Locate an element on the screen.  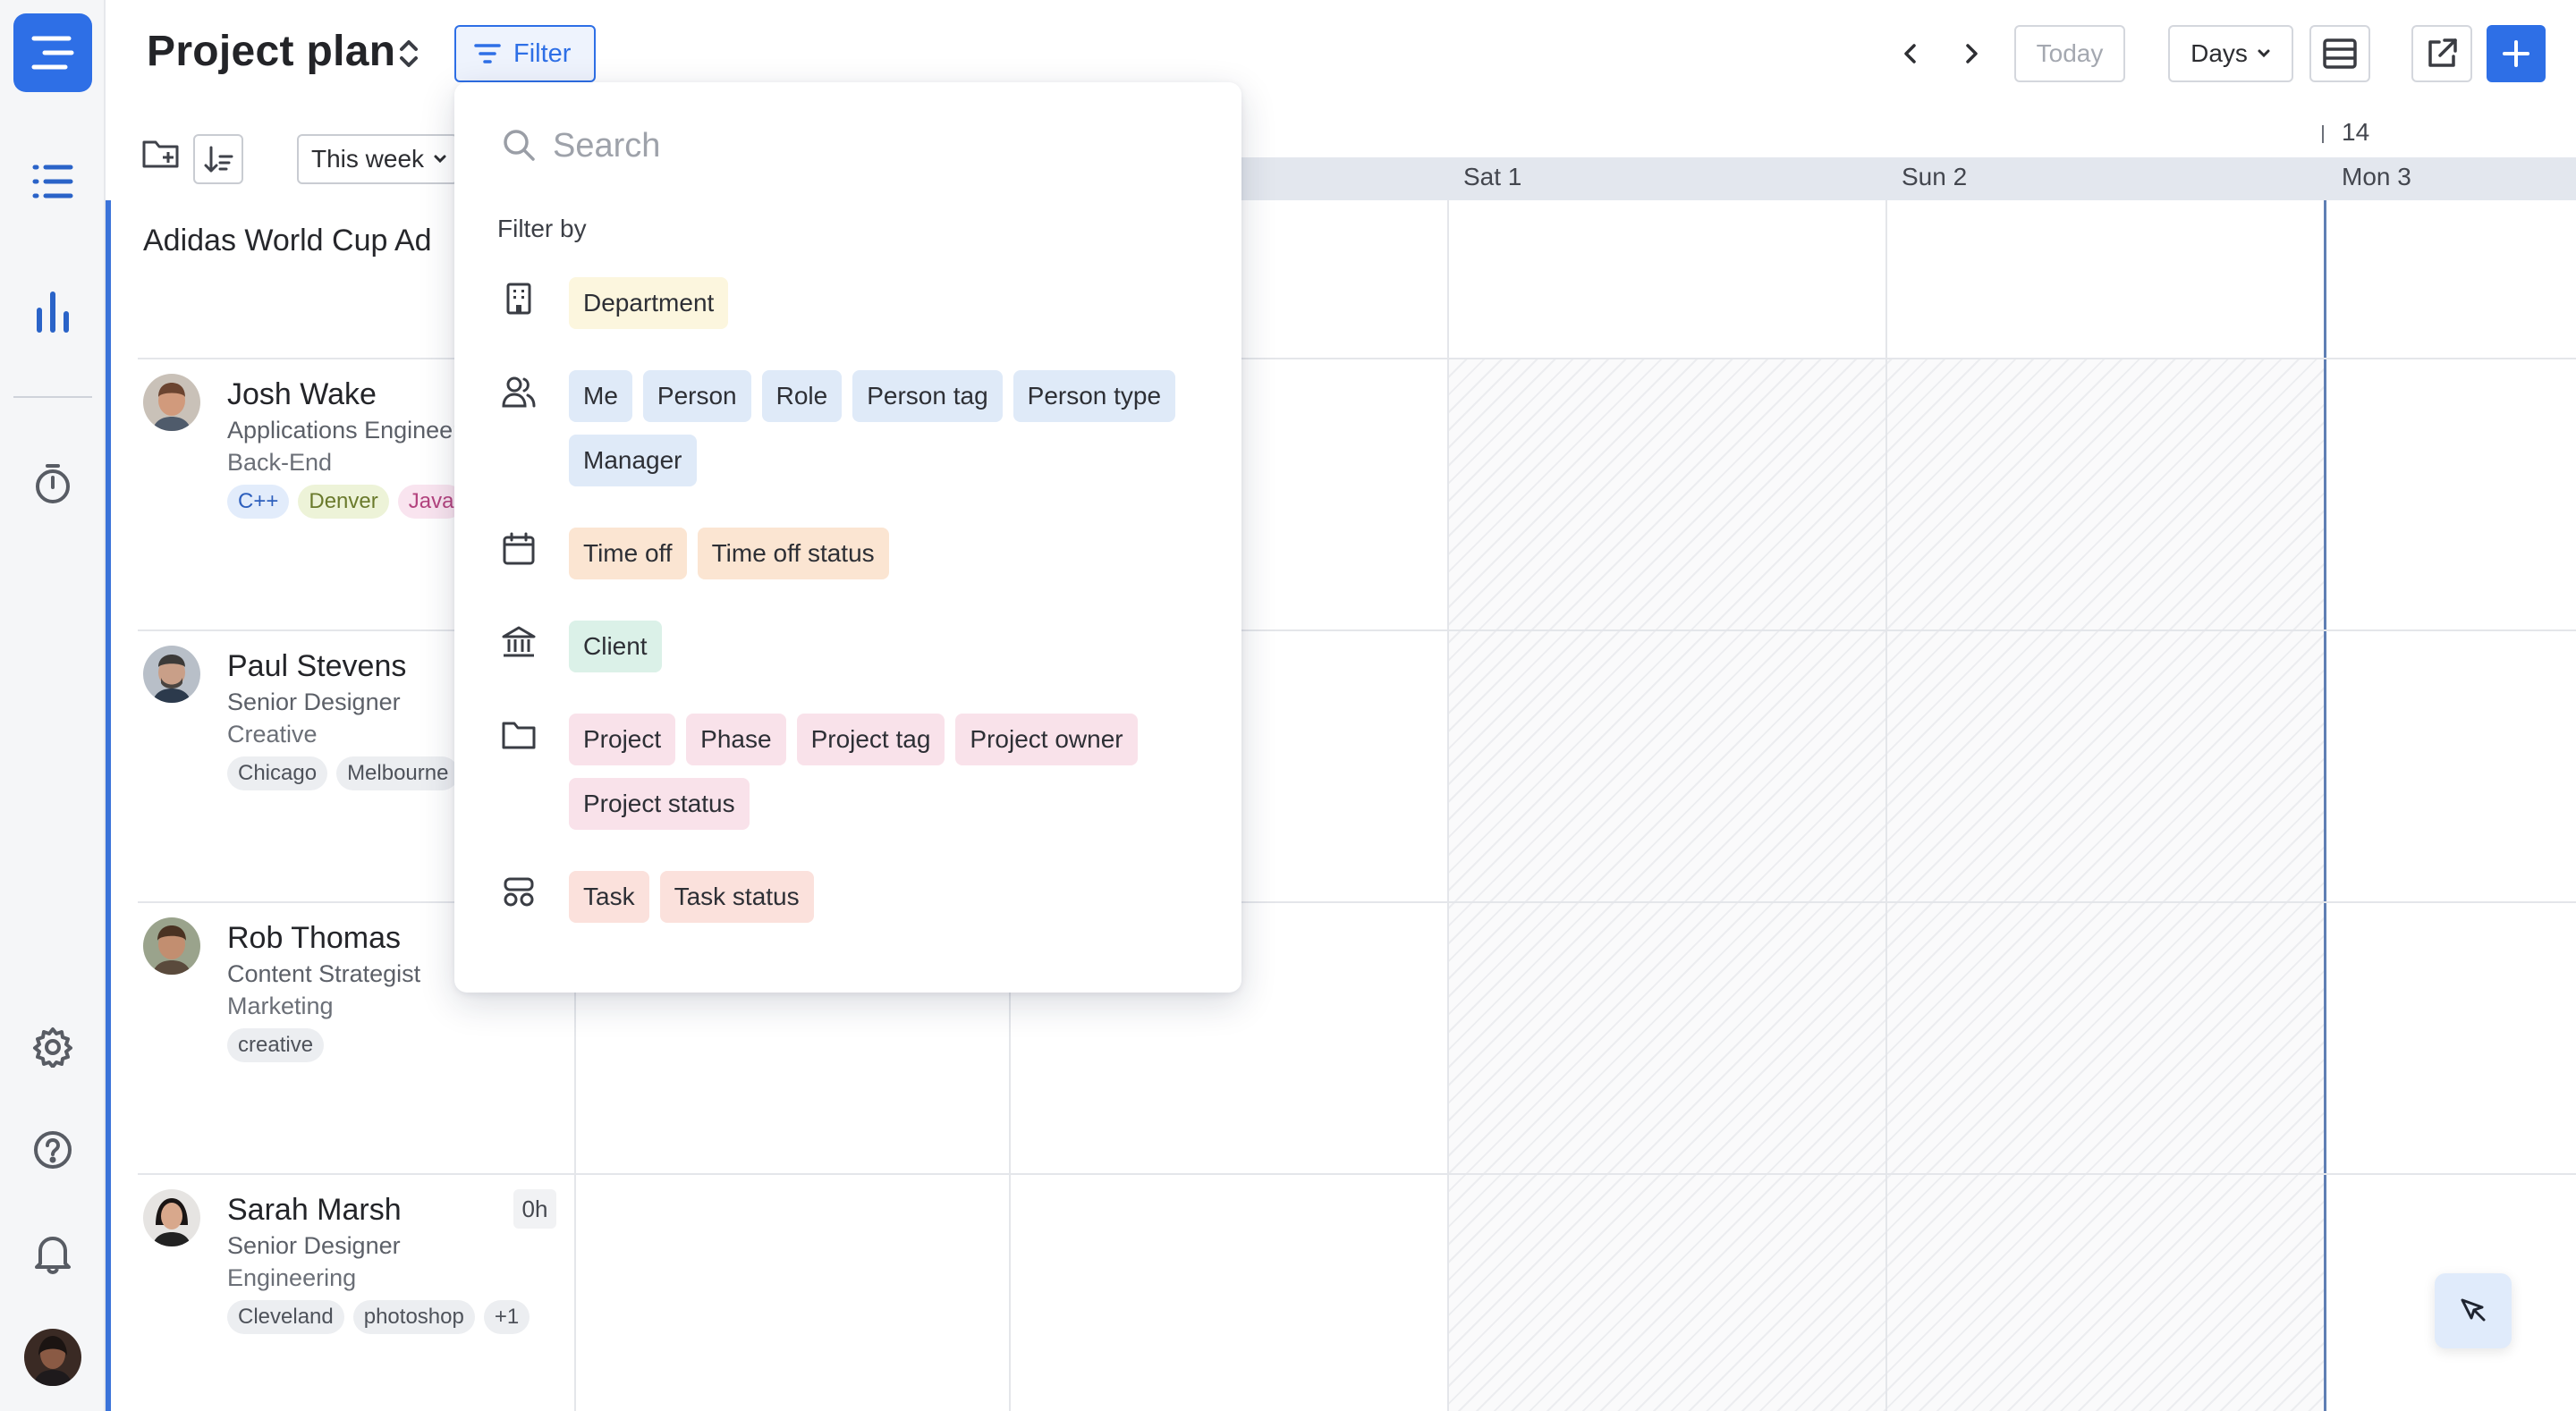
filter-chip-task: Task is located at coordinates (609, 897).